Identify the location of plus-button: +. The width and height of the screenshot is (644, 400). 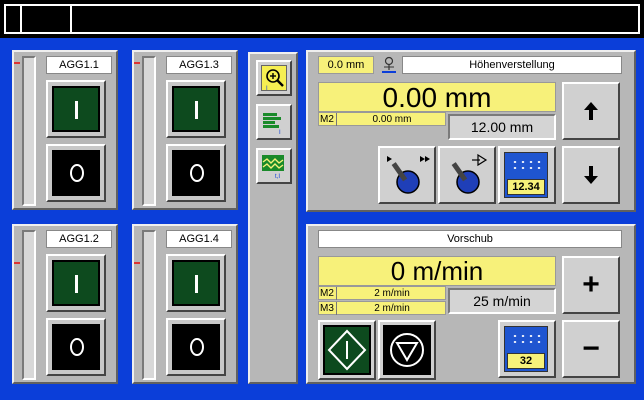
(591, 285).